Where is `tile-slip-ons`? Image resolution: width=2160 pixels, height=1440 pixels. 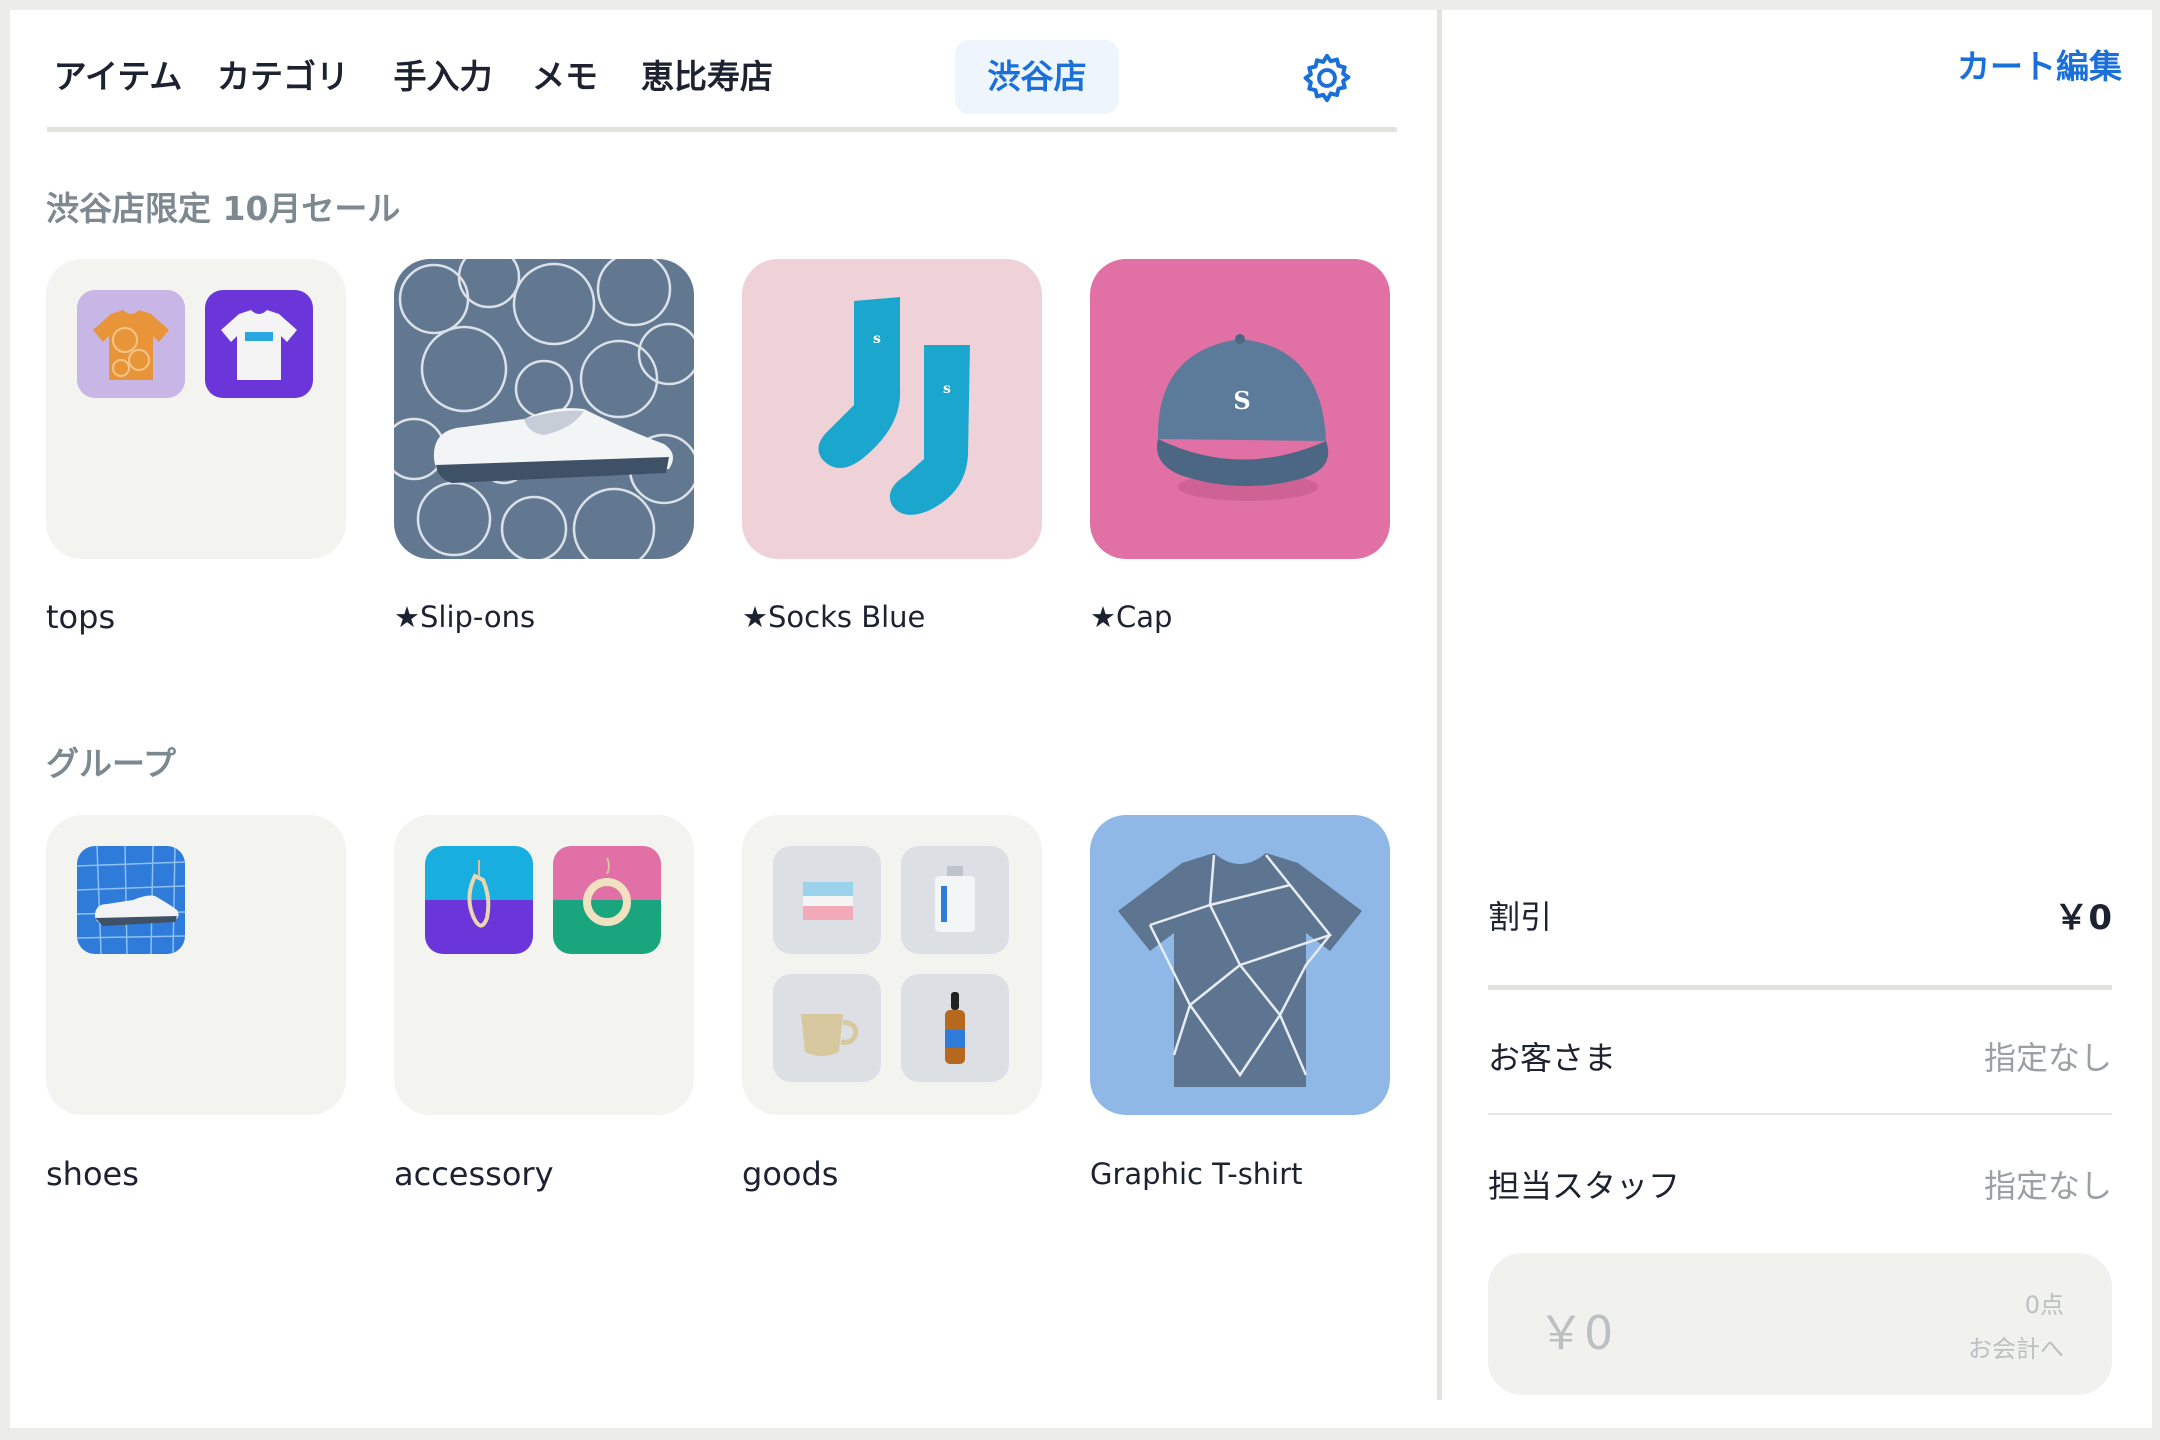
tile-slip-ons is located at coordinates (544, 409).